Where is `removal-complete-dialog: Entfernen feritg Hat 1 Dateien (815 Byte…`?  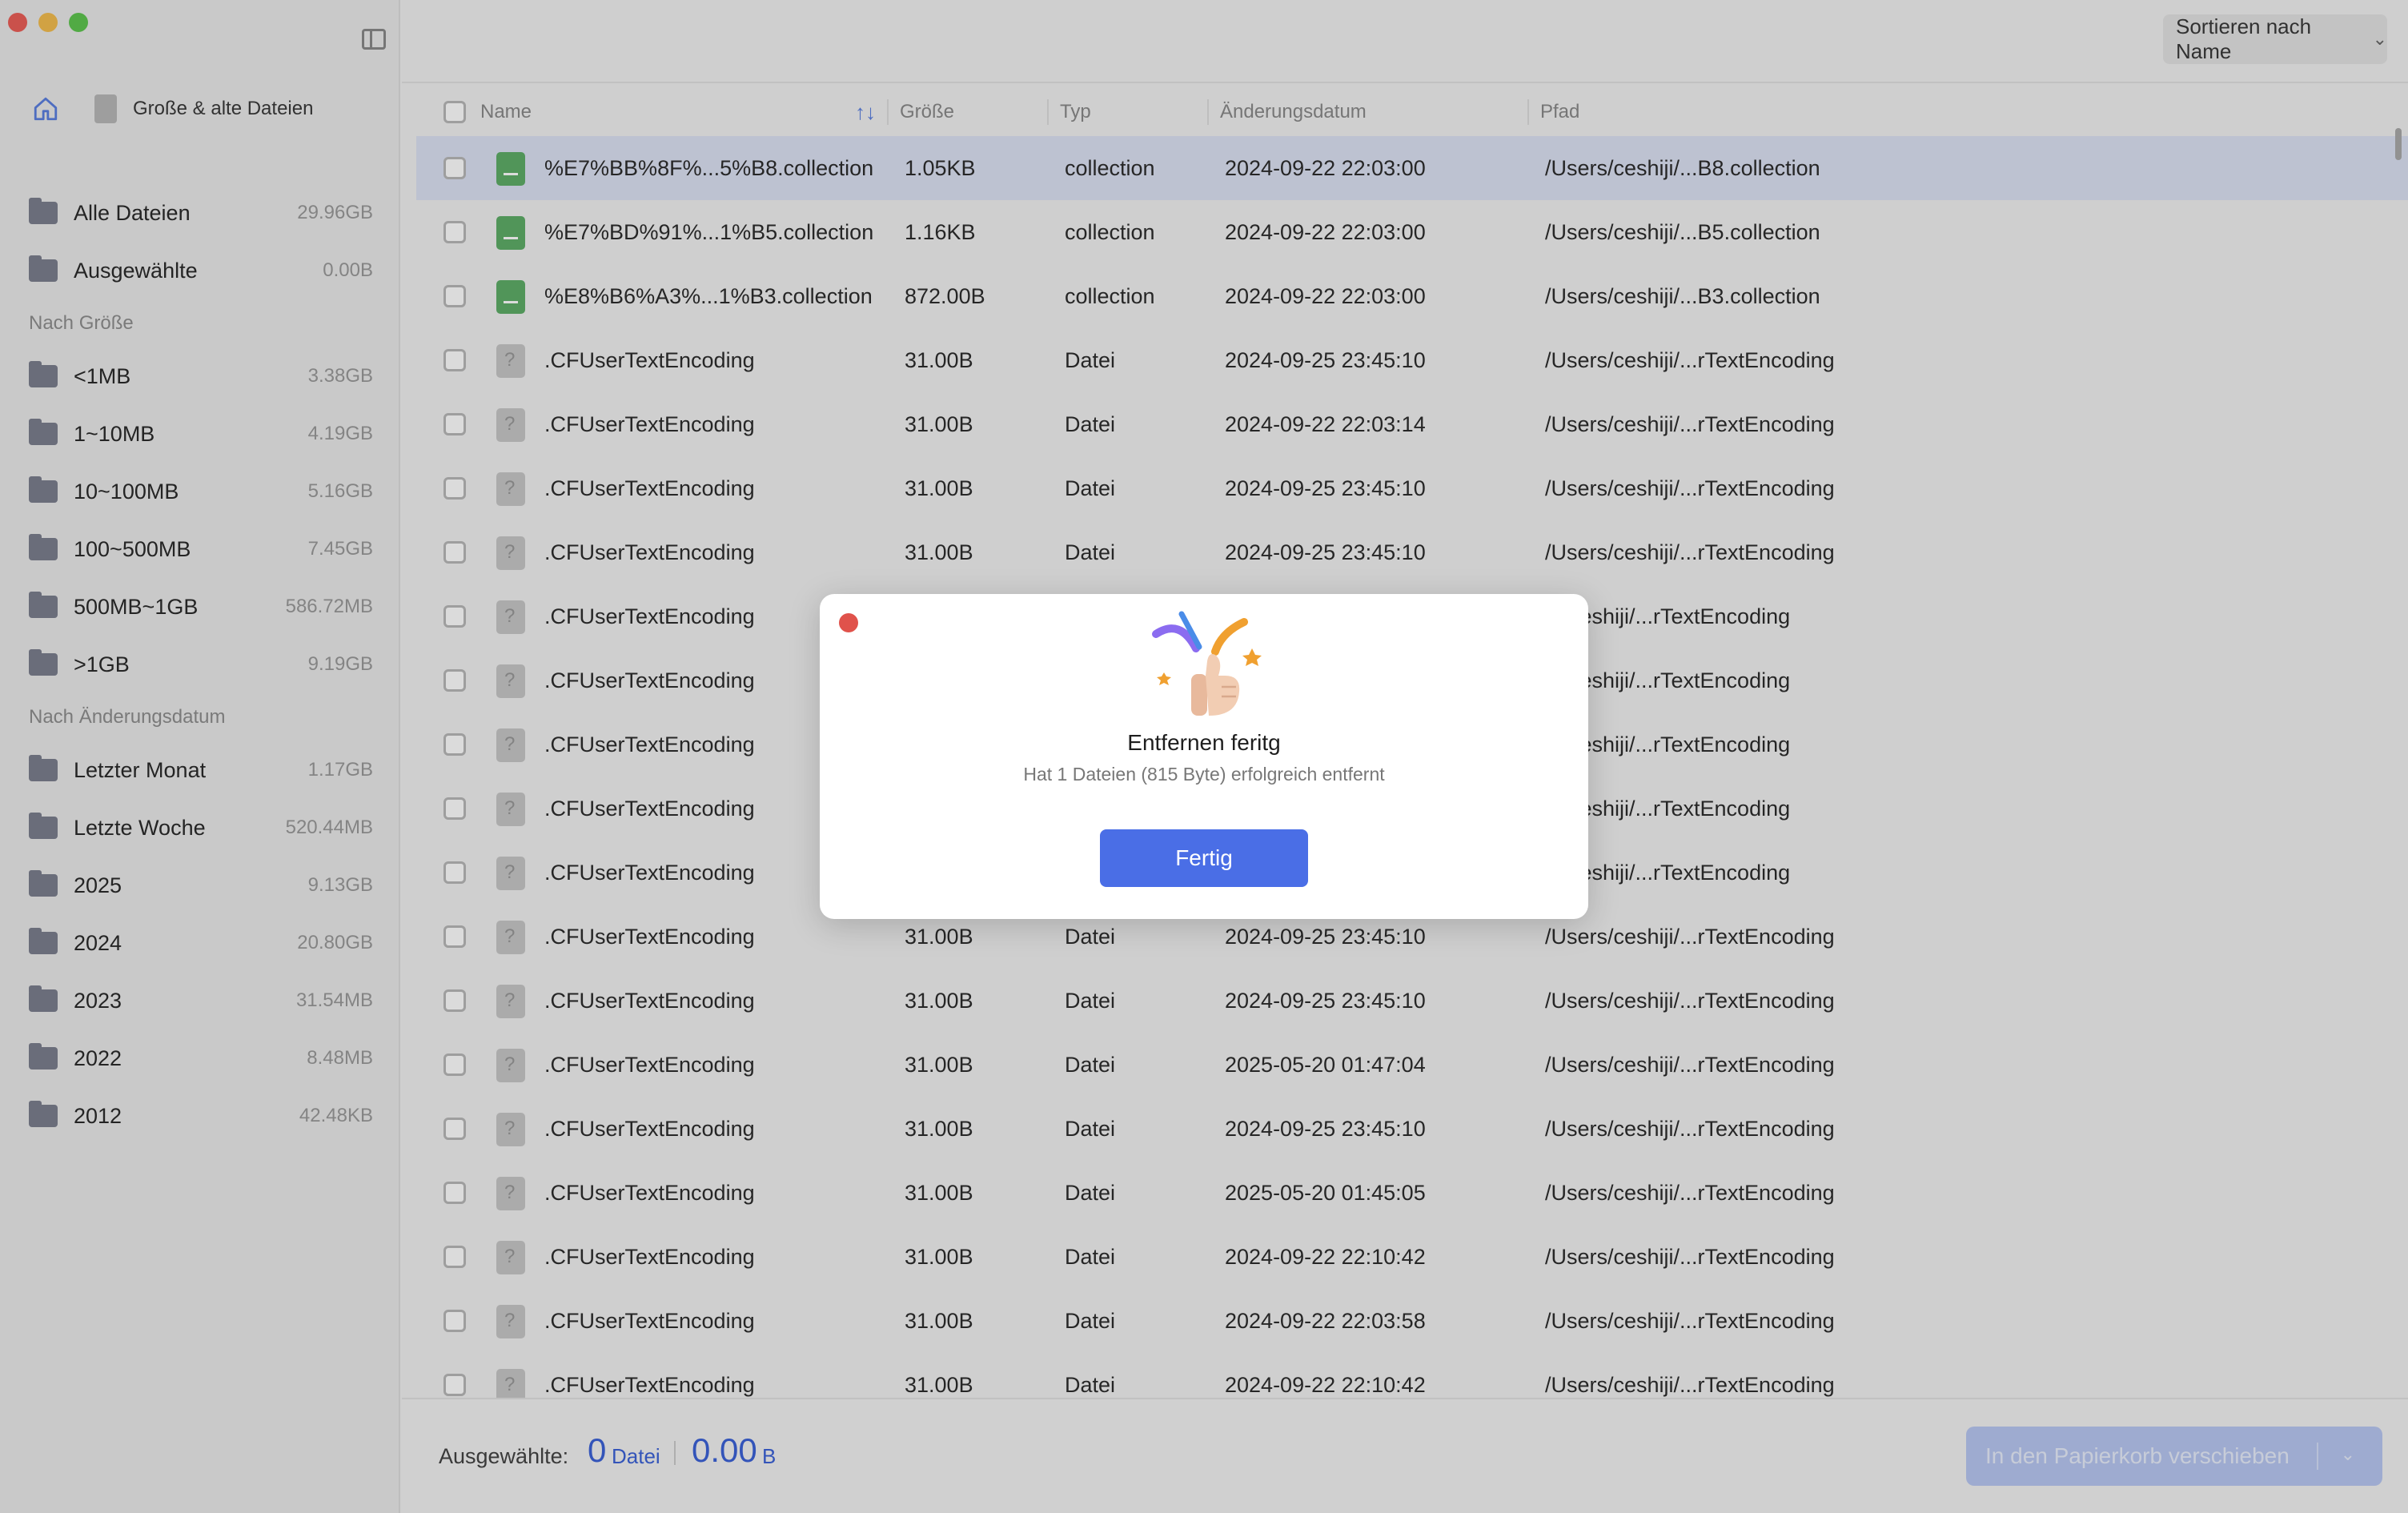 removal-complete-dialog: Entfernen feritg Hat 1 Dateien (815 Byte… is located at coordinates (1204, 756).